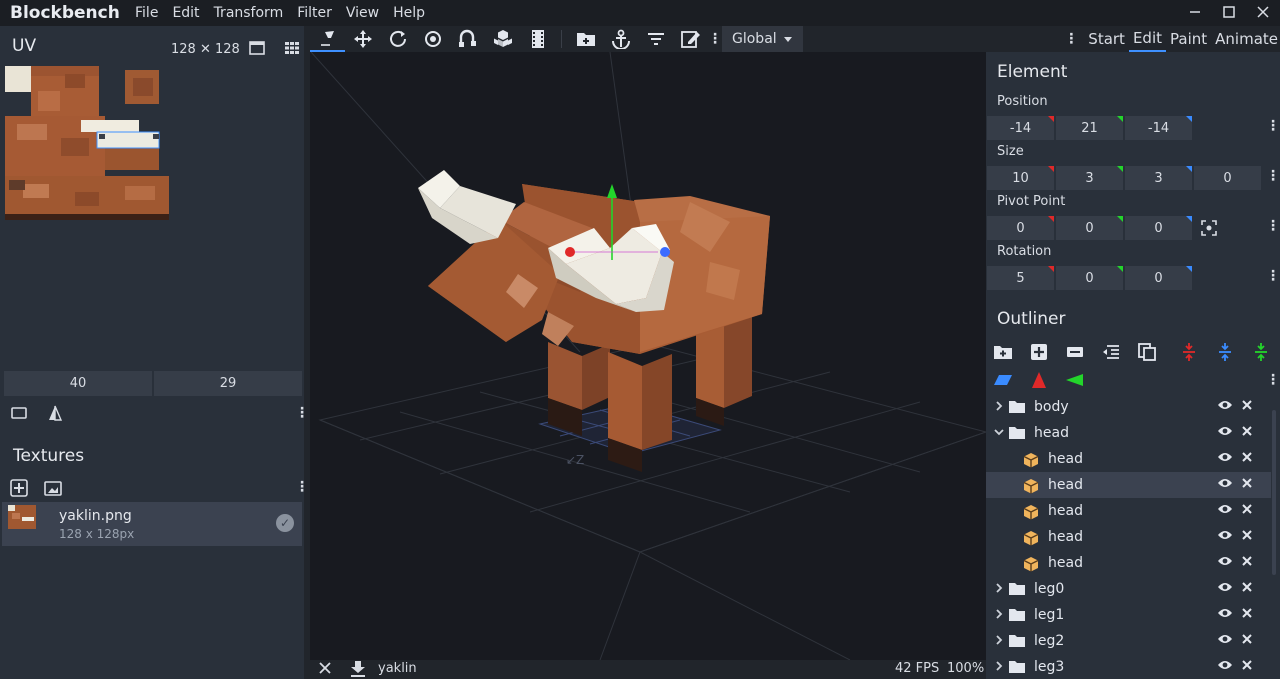  What do you see at coordinates (228, 383) in the screenshot?
I see `uv-v-input: 29` at bounding box center [228, 383].